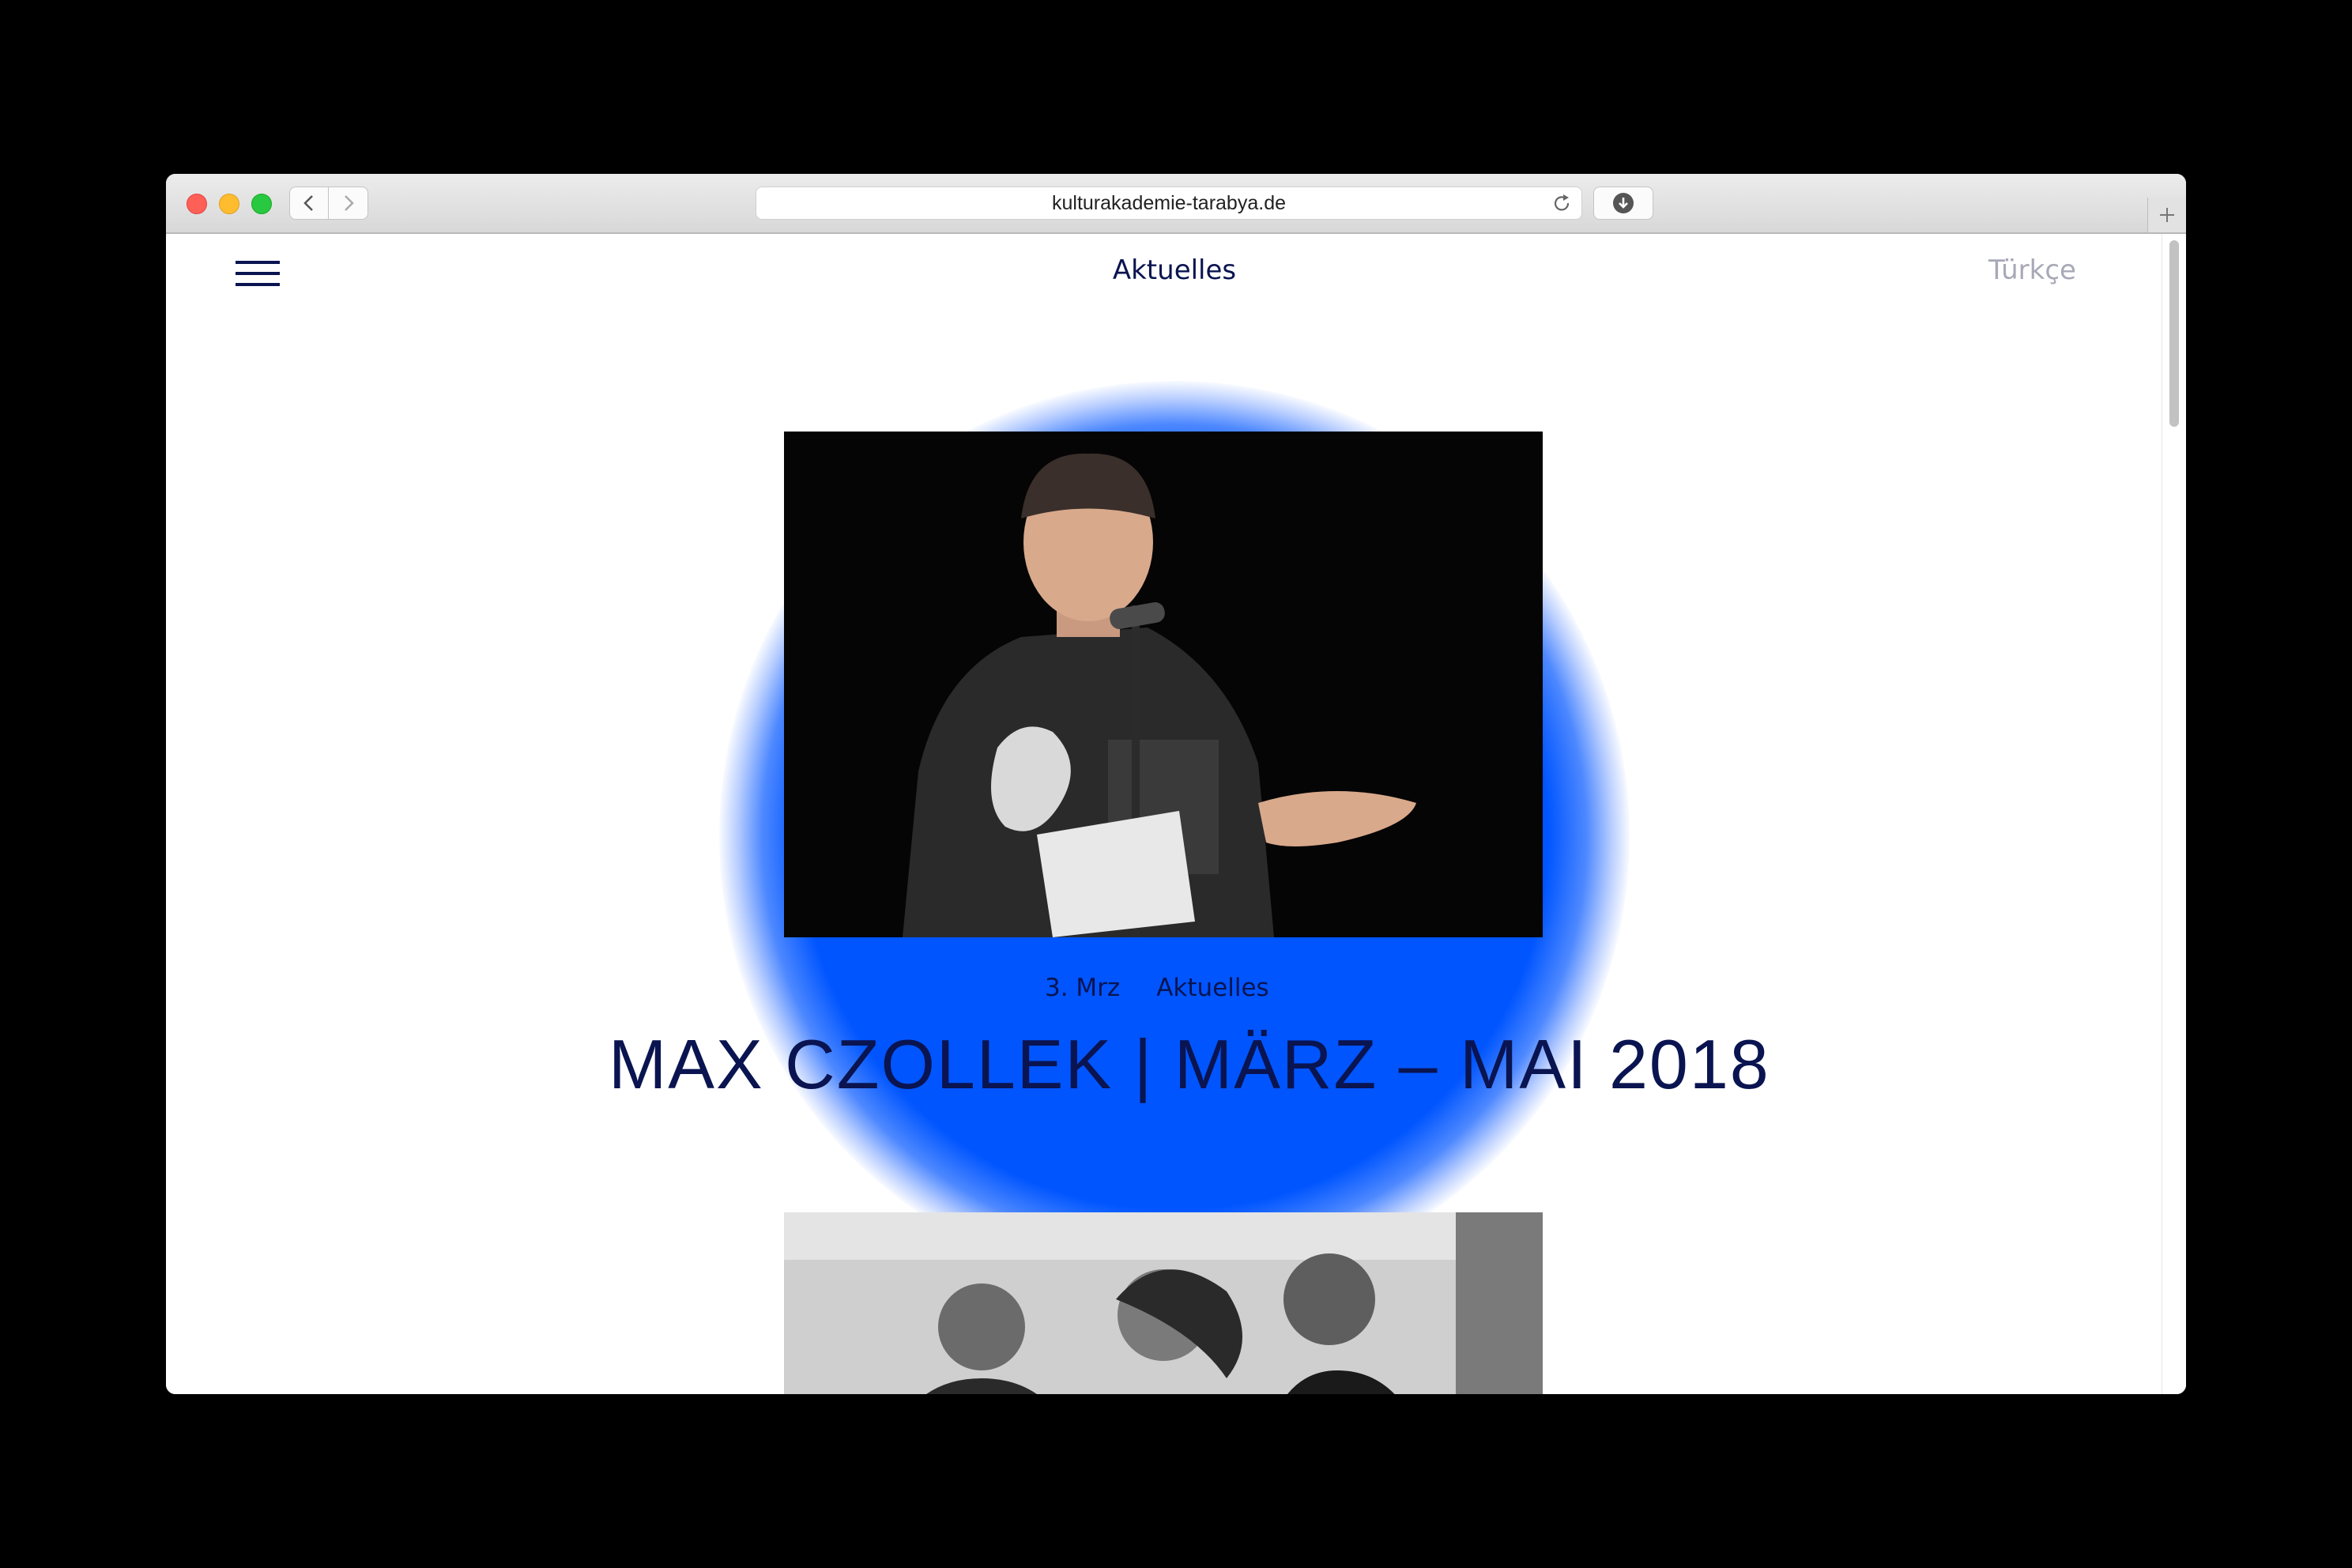 The image size is (2352, 1568). Describe the element at coordinates (1562, 204) in the screenshot. I see `reload-icon` at that location.